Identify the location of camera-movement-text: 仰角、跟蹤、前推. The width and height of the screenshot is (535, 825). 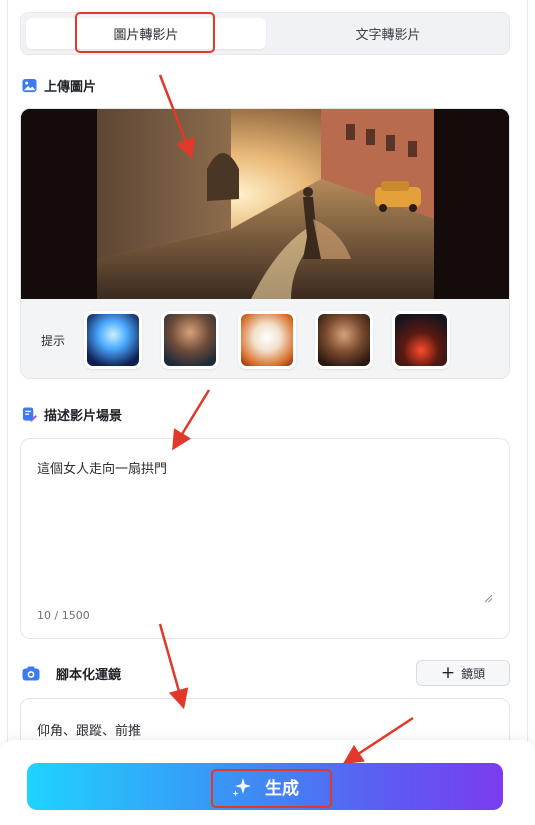
(89, 729).